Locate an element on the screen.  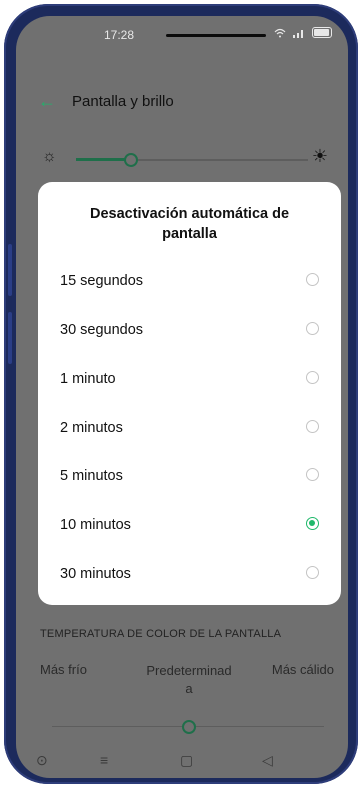
option-label: 15 segundos is located at coordinates (102, 281).